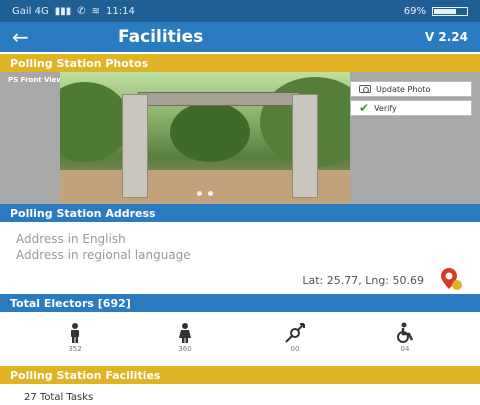 Image resolution: width=480 pixels, height=405 pixels. I want to click on address-english-field: Address in English, so click(71, 239).